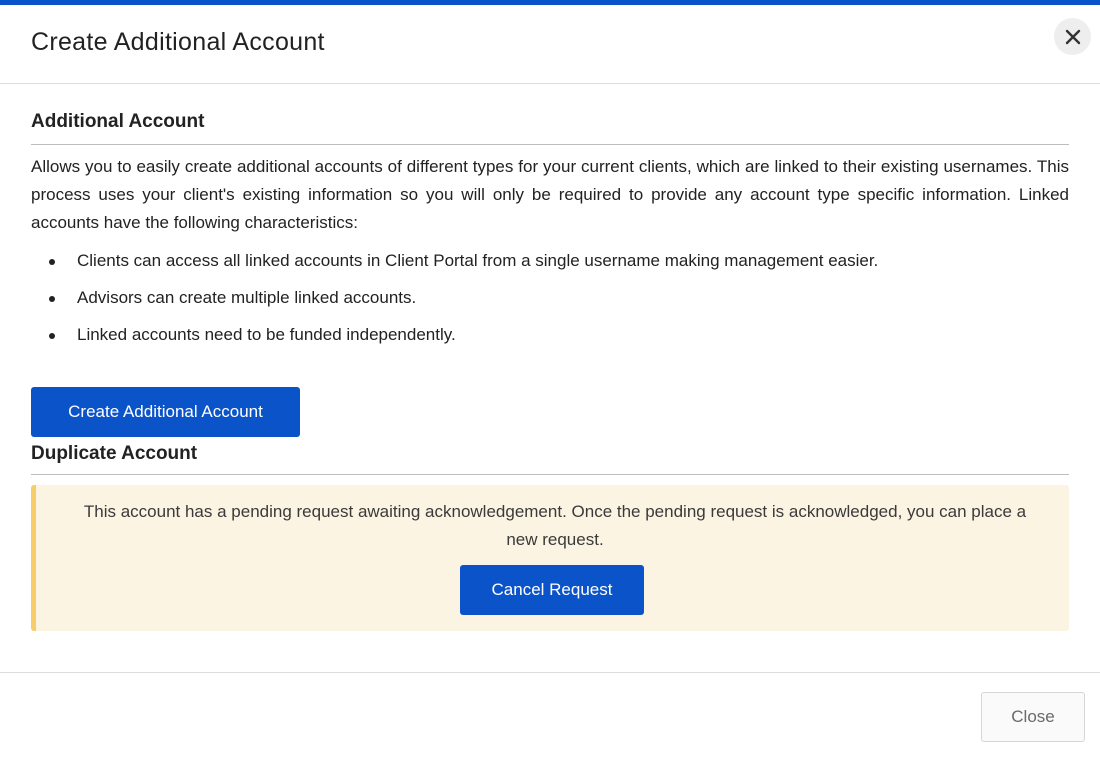  What do you see at coordinates (550, 672) in the screenshot?
I see `footer-divider` at bounding box center [550, 672].